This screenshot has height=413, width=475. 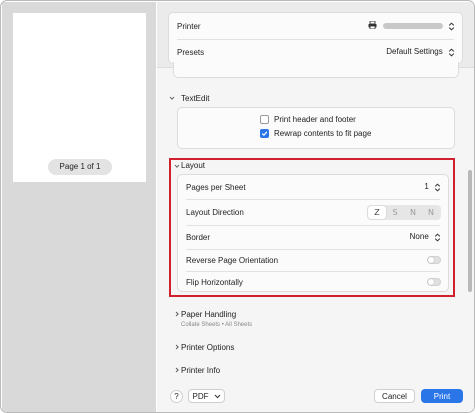 What do you see at coordinates (313, 282) in the screenshot?
I see `flip-horizontally-row: Flip Horizontally` at bounding box center [313, 282].